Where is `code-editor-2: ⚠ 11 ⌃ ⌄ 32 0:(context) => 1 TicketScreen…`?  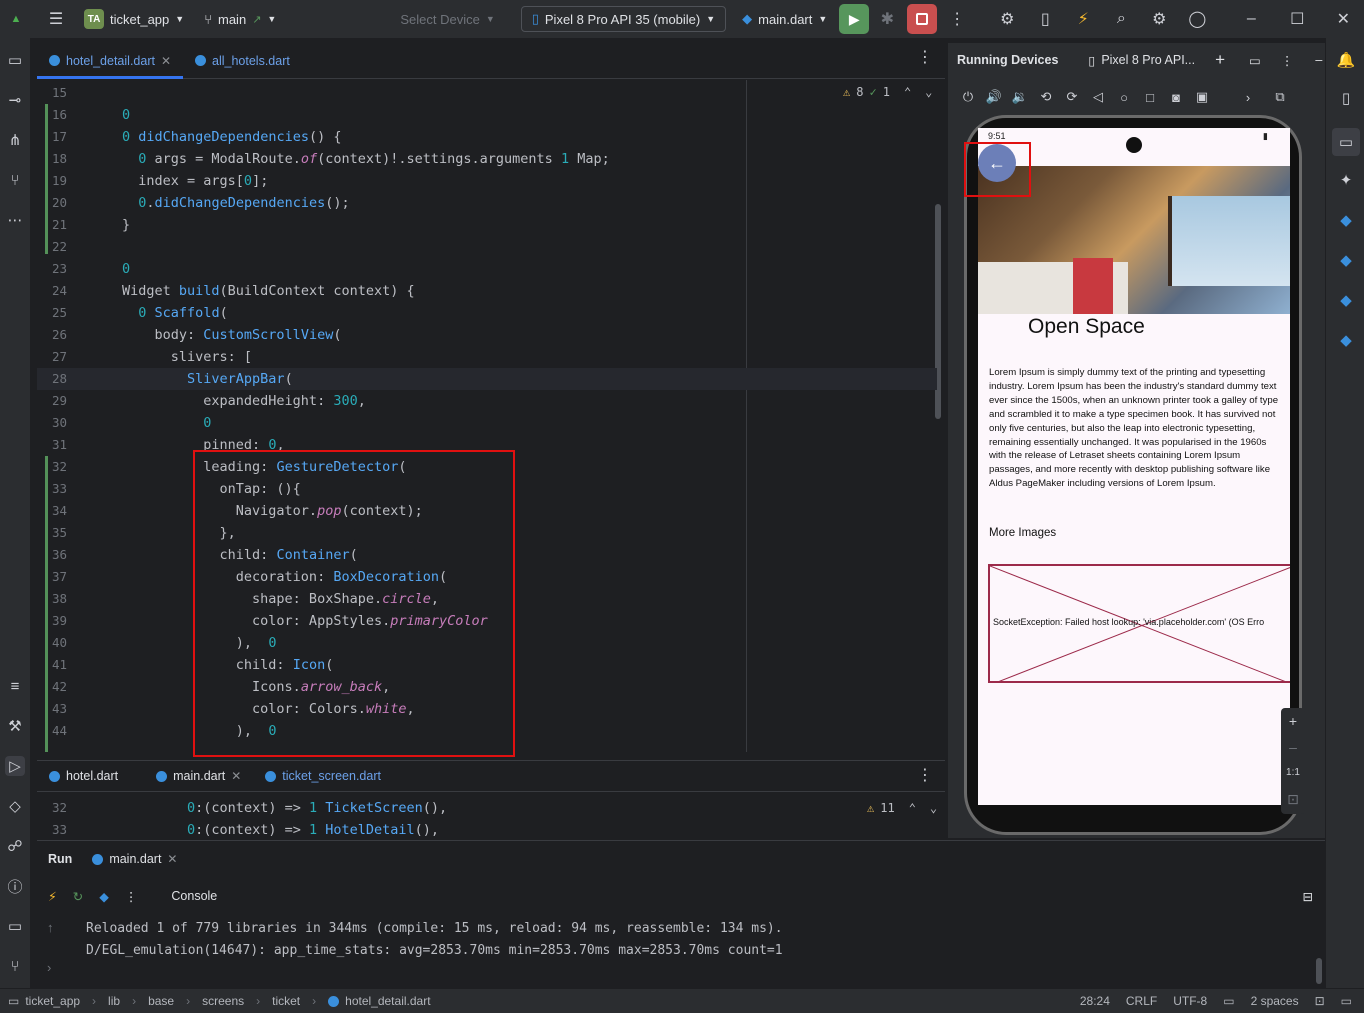 code-editor-2: ⚠ 11 ⌃ ⌄ 32 0:(context) => 1 TicketScreen… is located at coordinates (491, 817).